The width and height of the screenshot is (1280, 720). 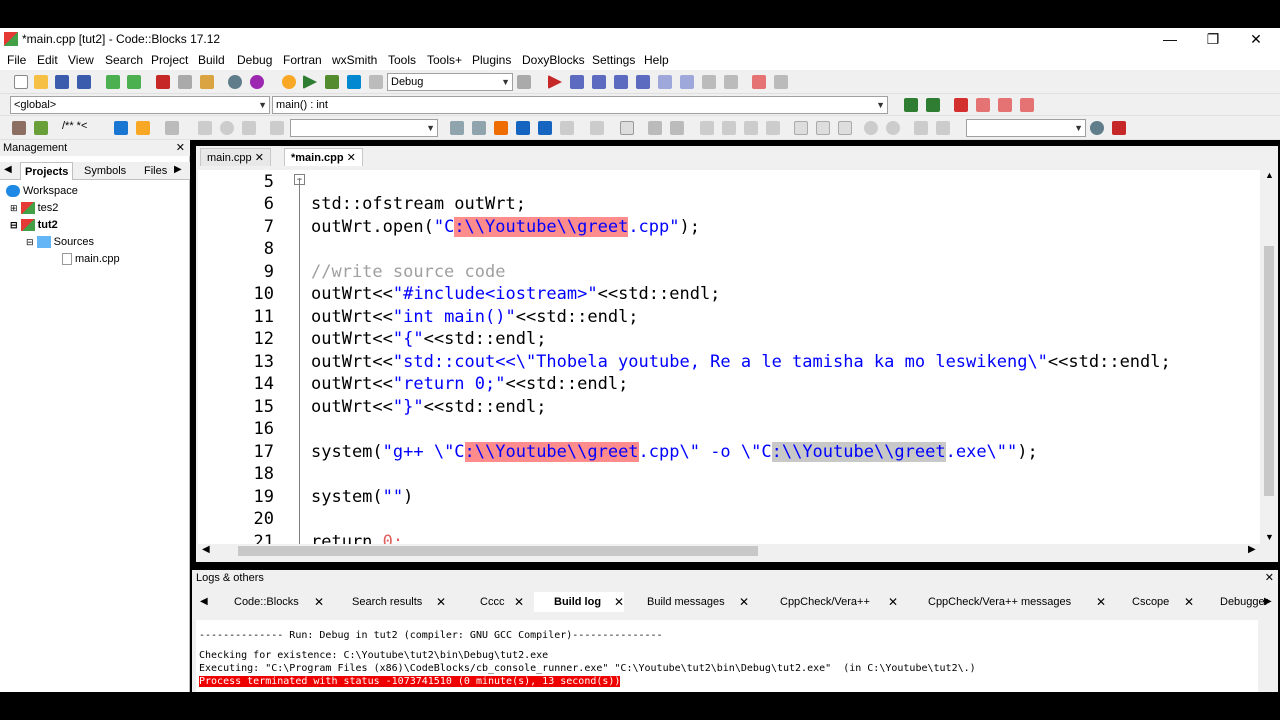 What do you see at coordinates (709, 82) in the screenshot?
I see `pause-icon` at bounding box center [709, 82].